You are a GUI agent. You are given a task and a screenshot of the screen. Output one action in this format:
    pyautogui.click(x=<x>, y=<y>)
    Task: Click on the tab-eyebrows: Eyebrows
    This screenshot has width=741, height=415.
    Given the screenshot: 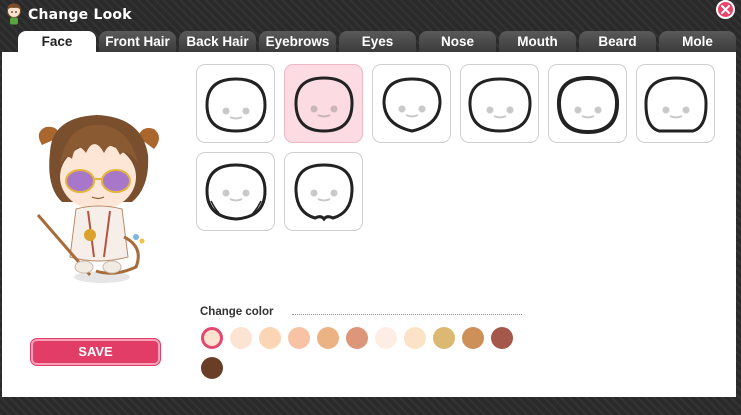 What is the action you would take?
    pyautogui.click(x=297, y=41)
    